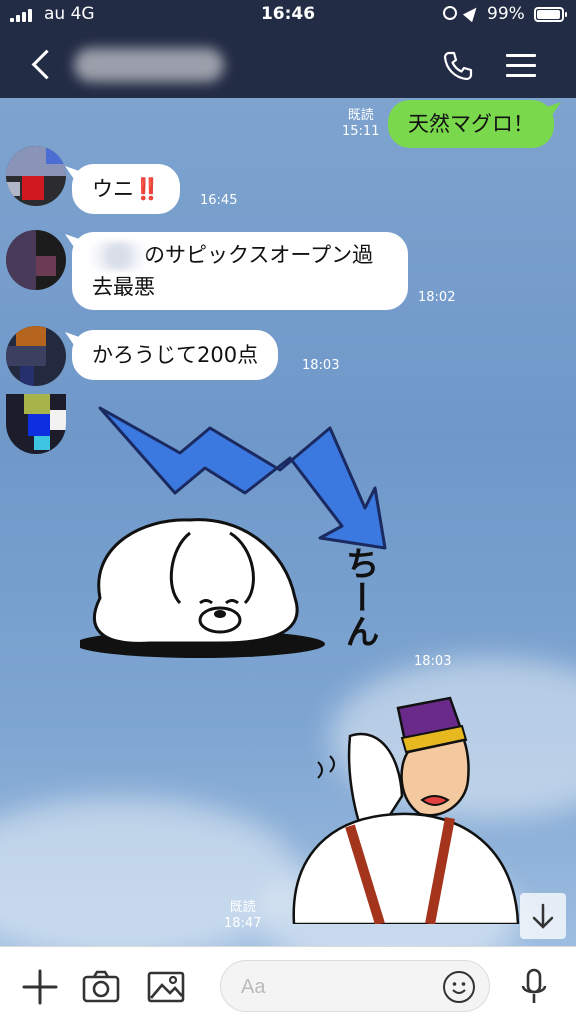 This screenshot has width=576, height=1024. I want to click on message-meta: 既読 18:47, so click(242, 916).